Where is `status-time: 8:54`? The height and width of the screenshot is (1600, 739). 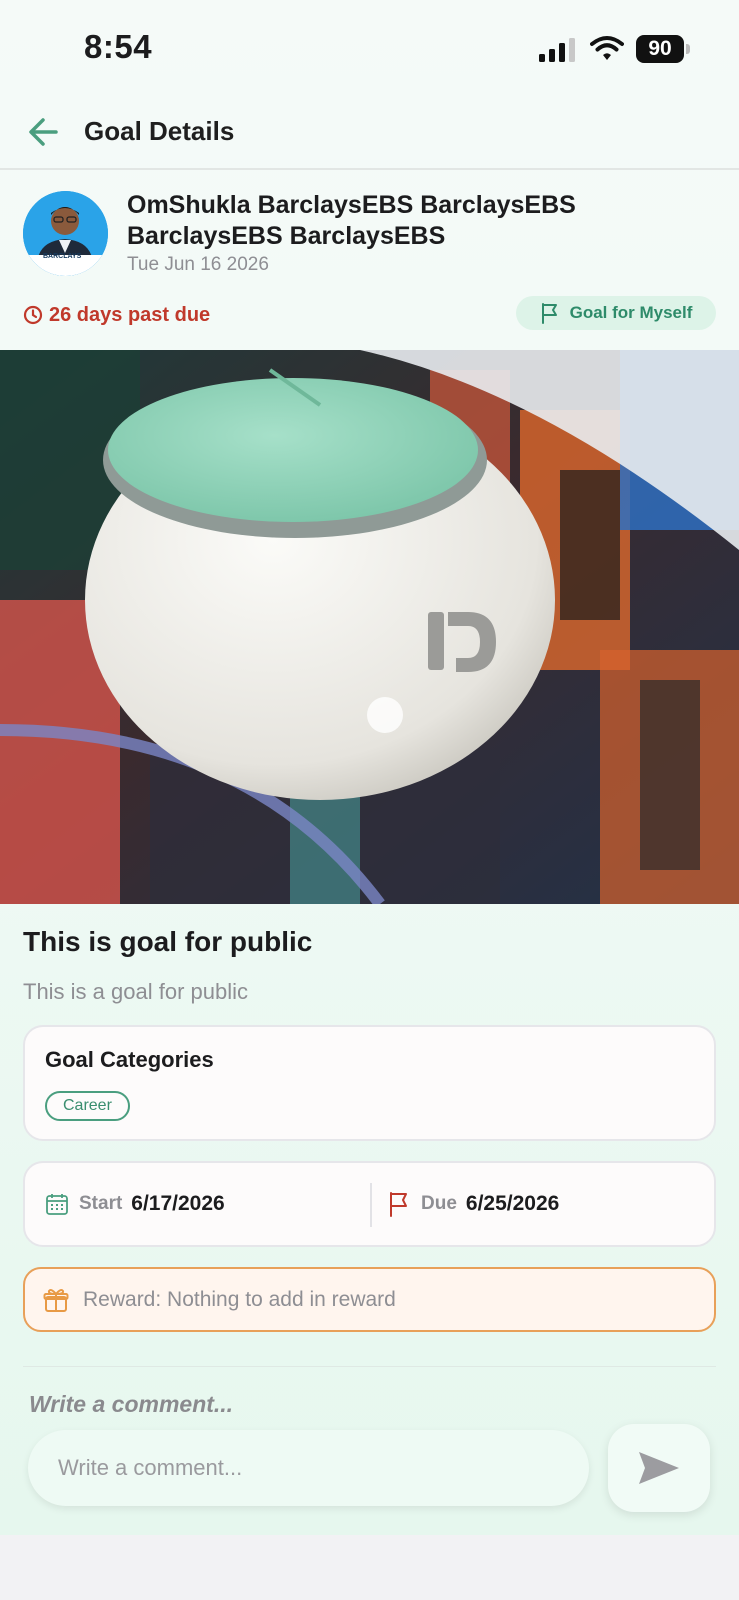
status-time: 8:54 is located at coordinates (118, 46).